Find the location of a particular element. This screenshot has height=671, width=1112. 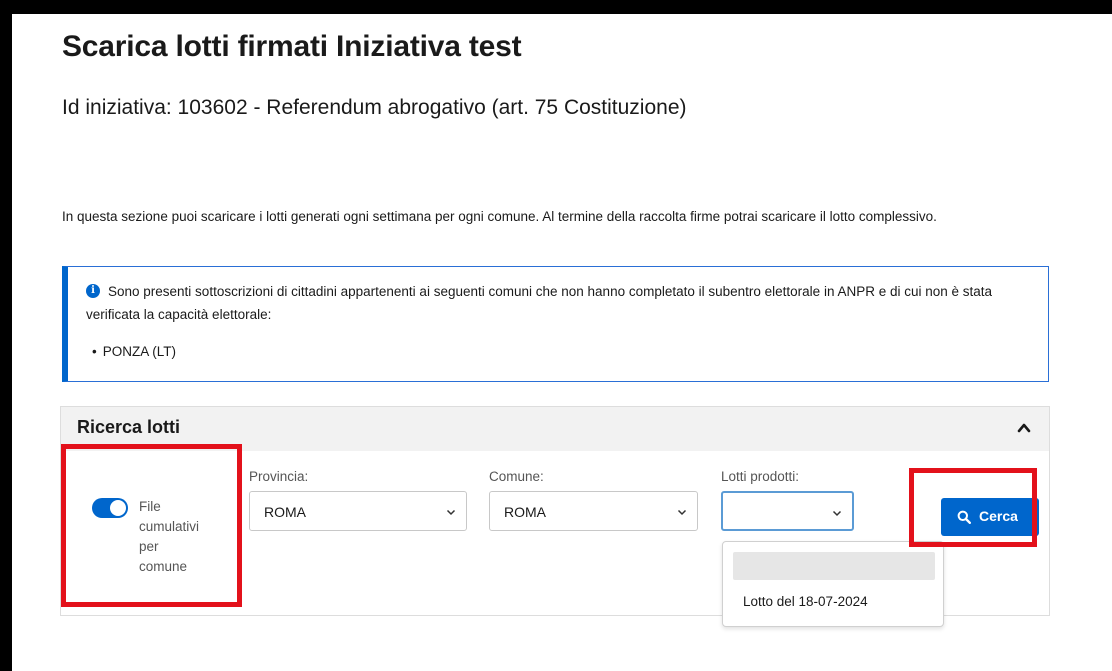

comune-select: ROMA is located at coordinates (593, 511).